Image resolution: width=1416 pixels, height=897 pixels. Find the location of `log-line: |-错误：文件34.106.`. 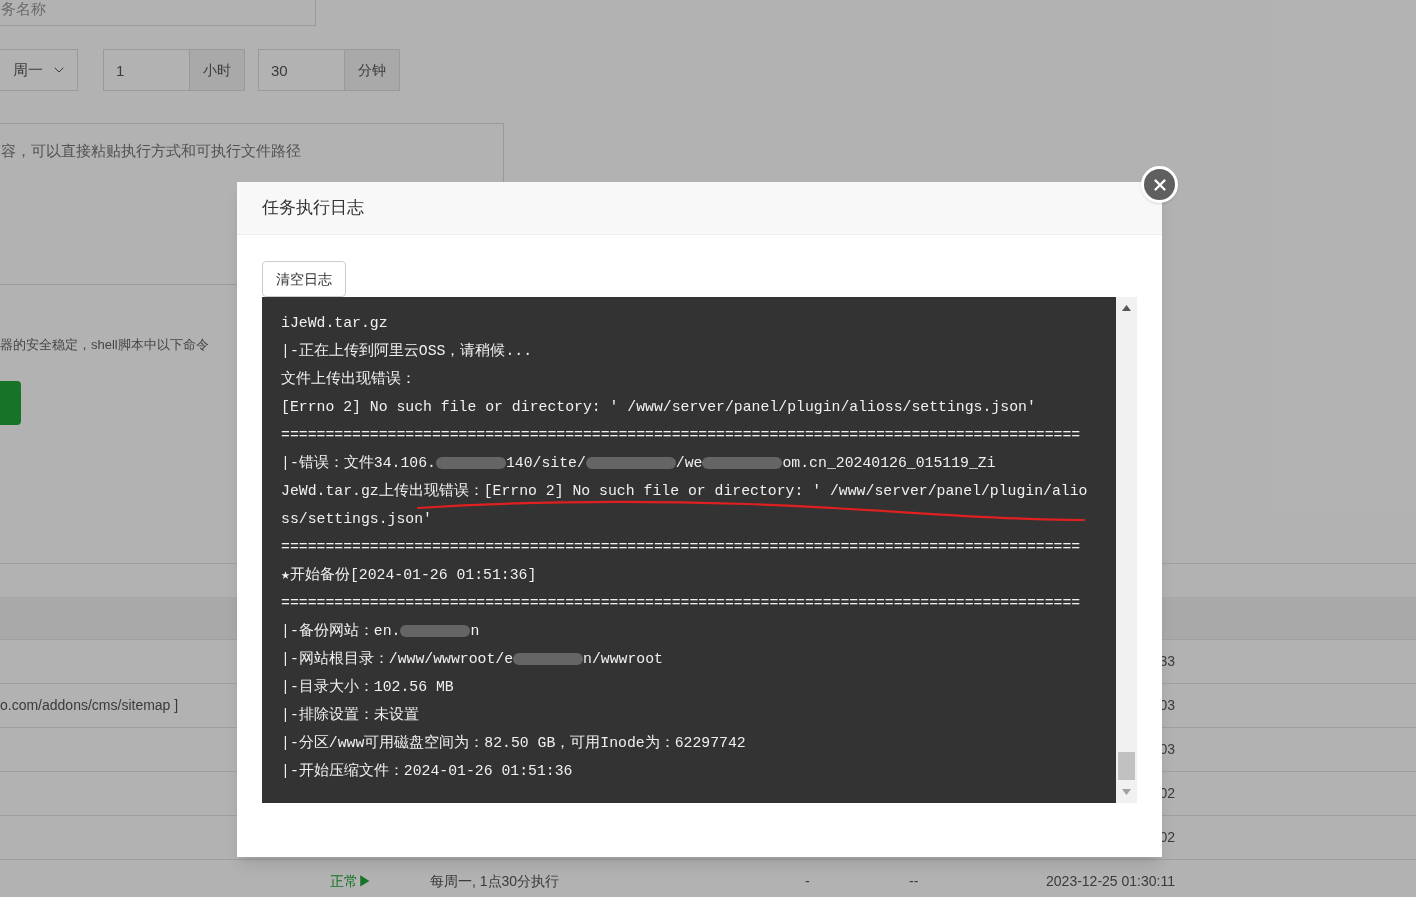

log-line: |-错误：文件34.106. is located at coordinates (358, 463).